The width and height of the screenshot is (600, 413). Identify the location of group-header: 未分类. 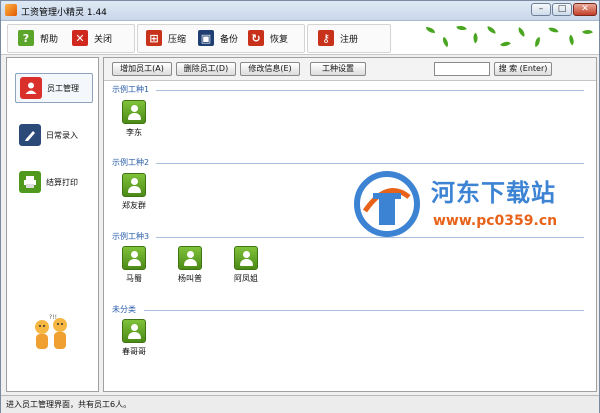
(124, 309).